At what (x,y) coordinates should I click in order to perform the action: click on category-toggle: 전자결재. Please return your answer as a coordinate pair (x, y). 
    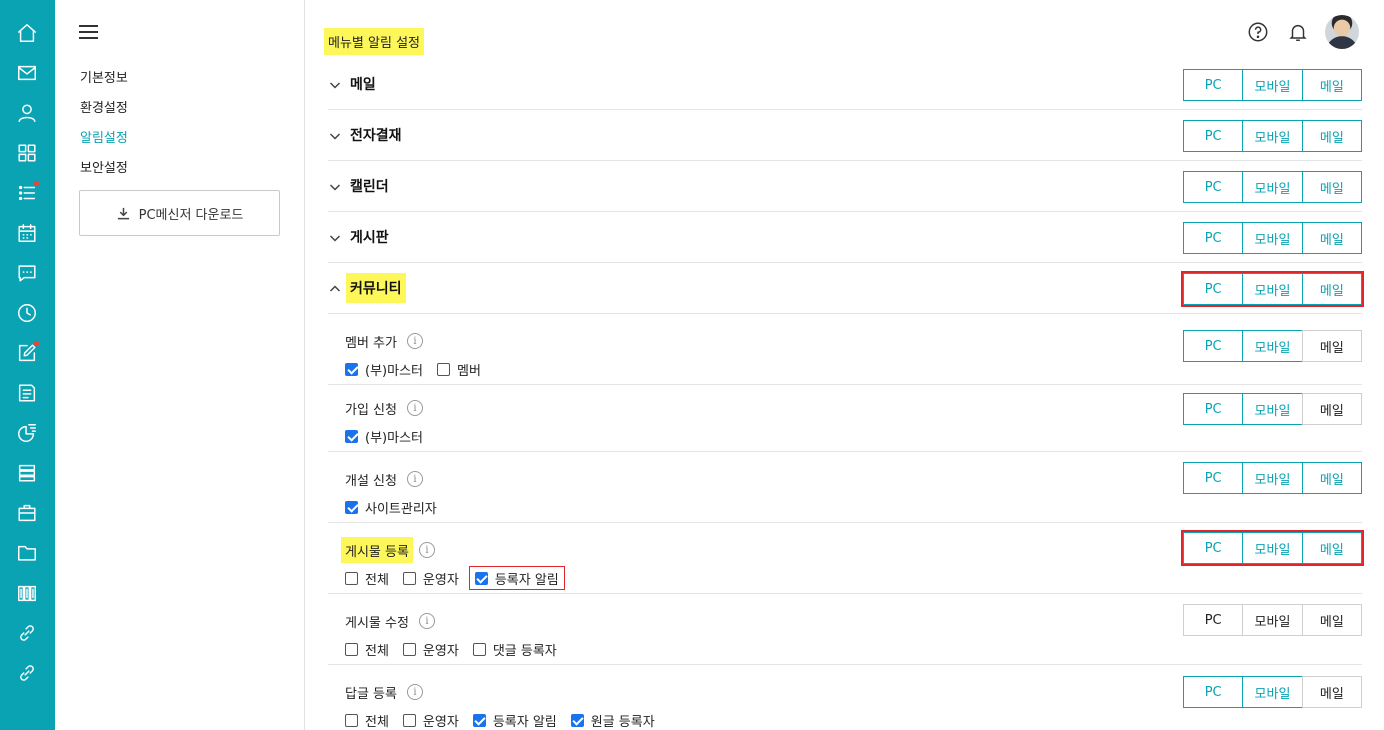
    Looking at the image, I should click on (367, 135).